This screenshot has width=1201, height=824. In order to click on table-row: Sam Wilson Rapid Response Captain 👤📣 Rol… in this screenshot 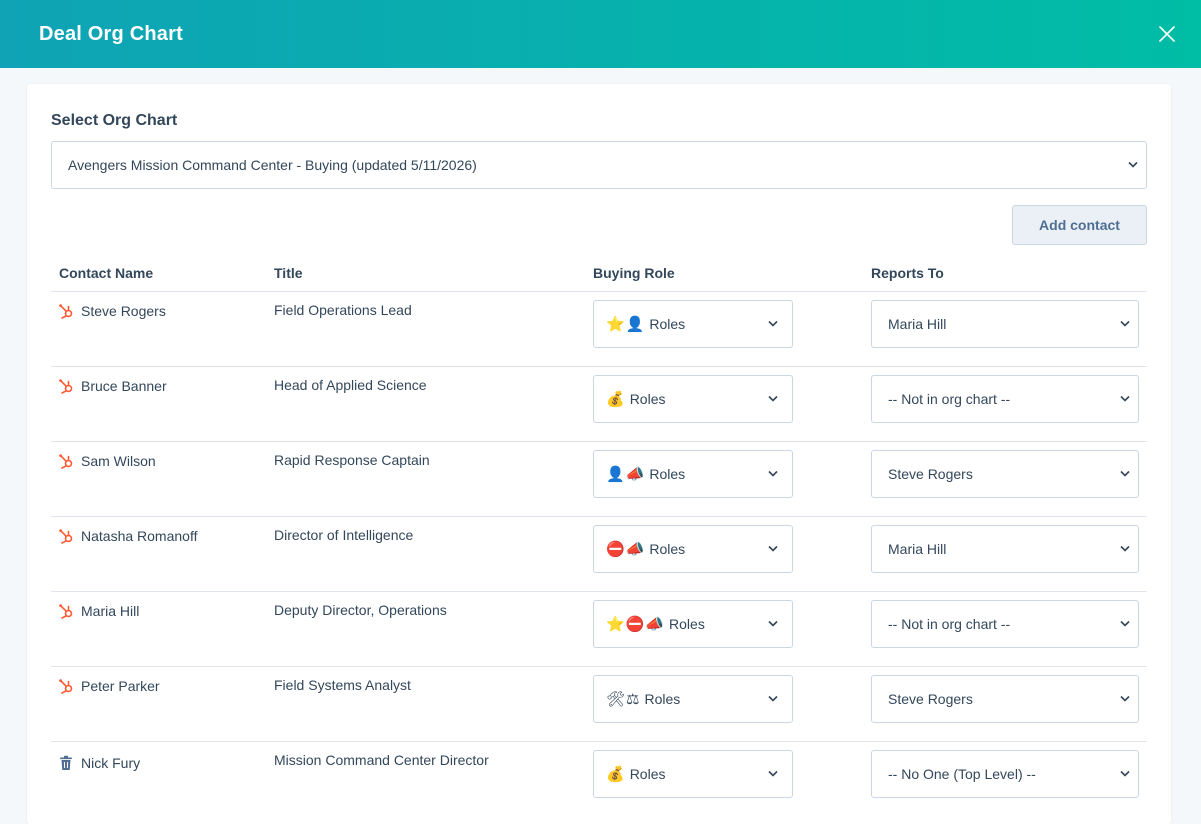, I will do `click(599, 478)`.